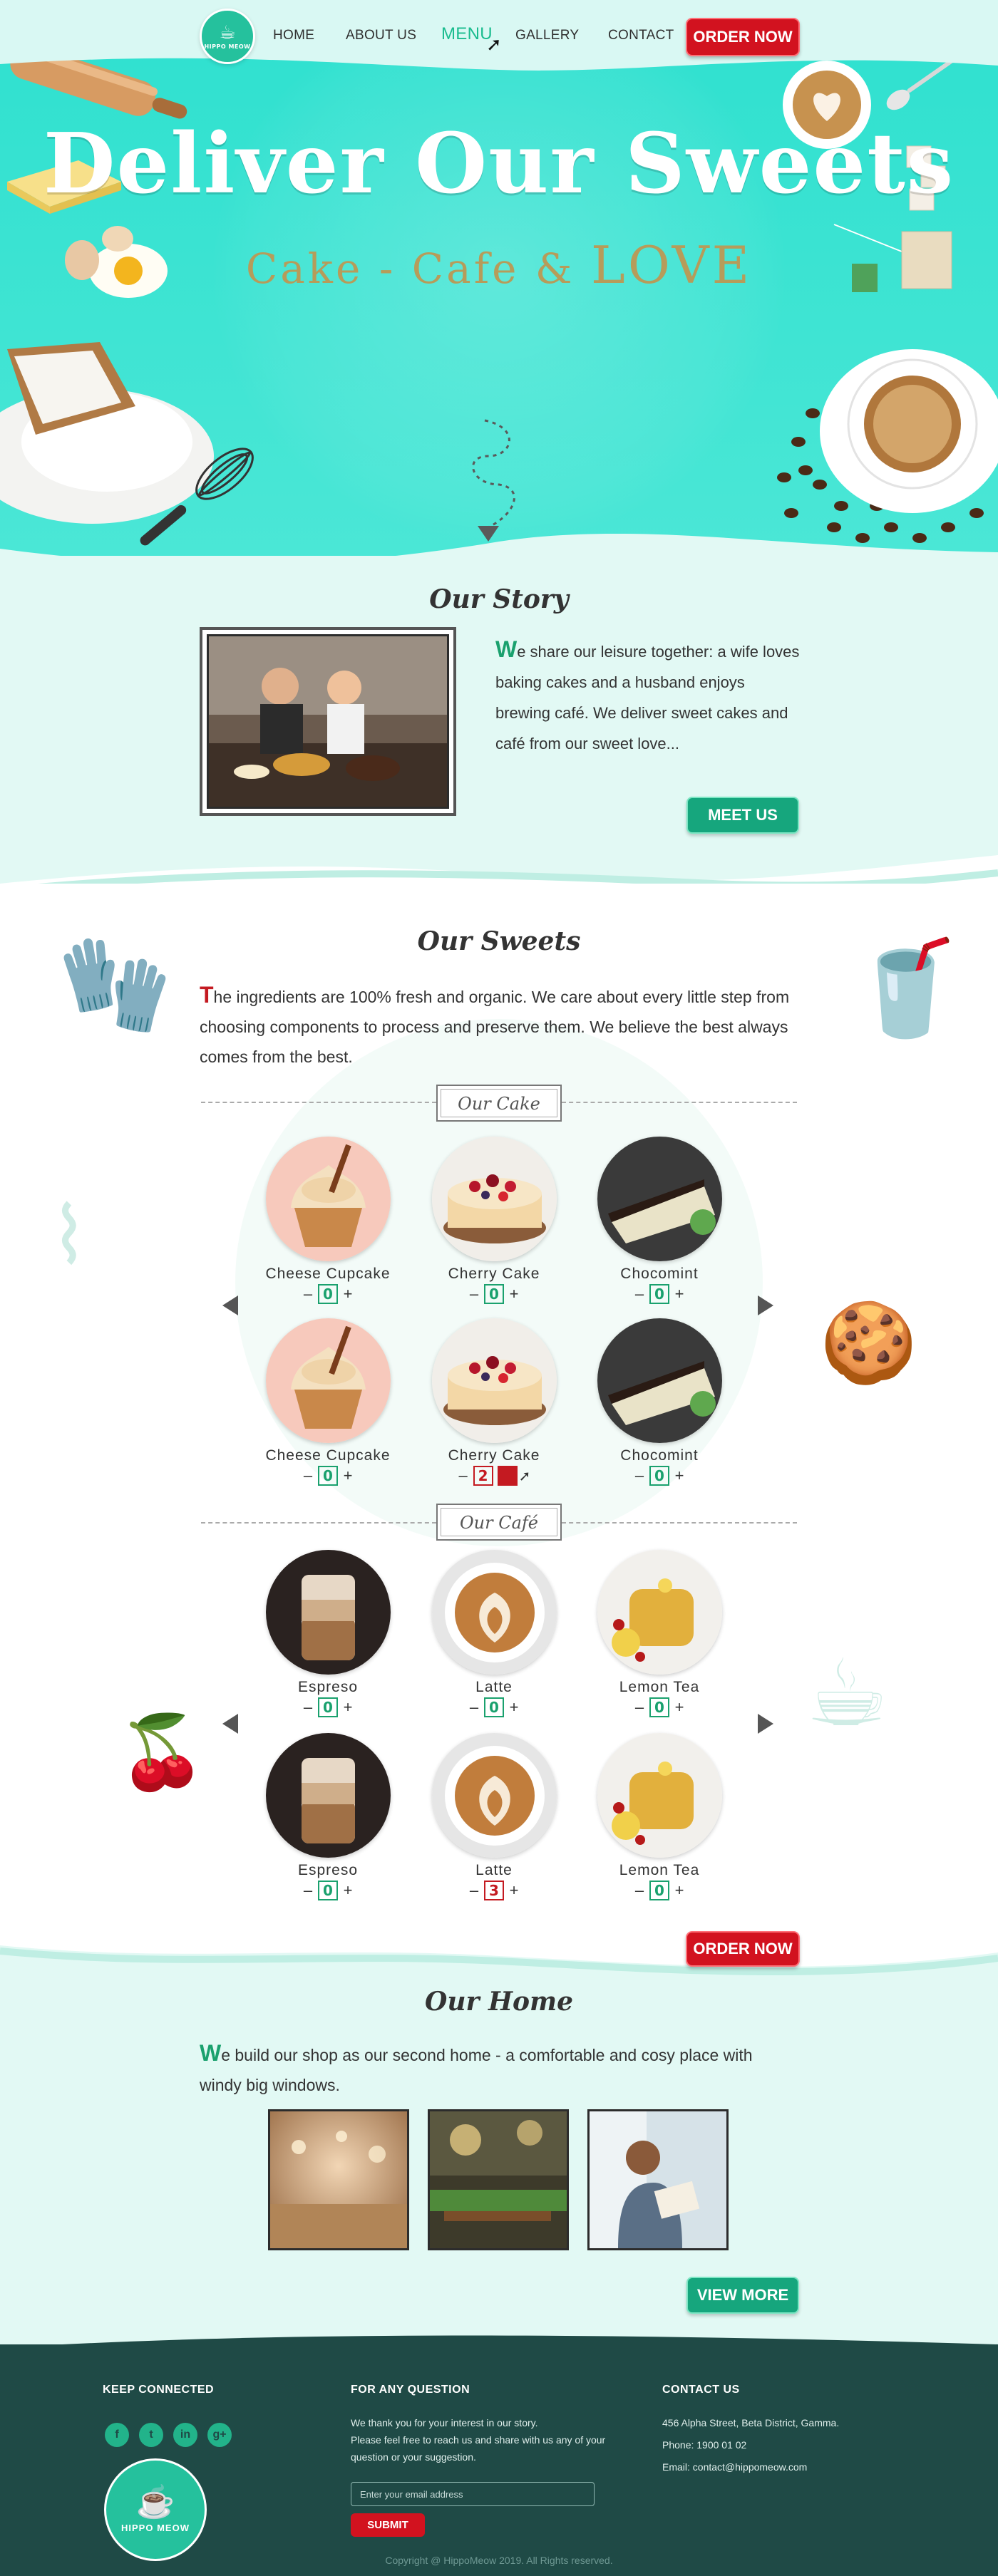  What do you see at coordinates (230, 1724) in the screenshot?
I see `cafe-prev-arrow` at bounding box center [230, 1724].